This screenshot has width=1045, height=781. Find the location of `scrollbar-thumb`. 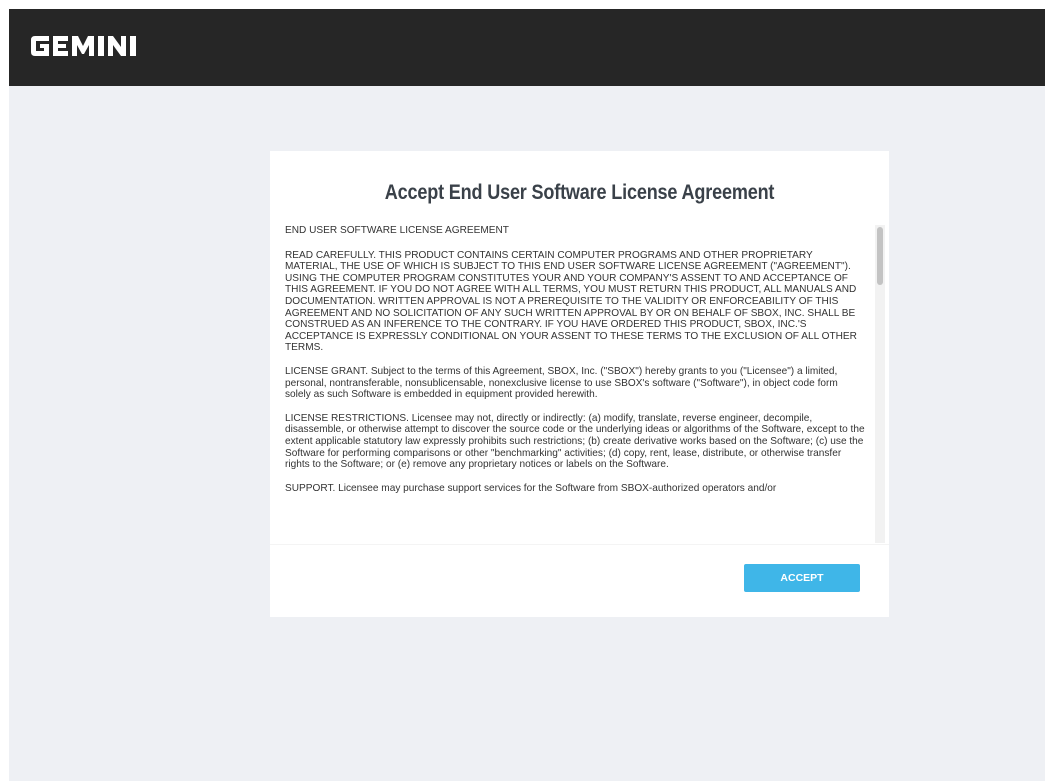

scrollbar-thumb is located at coordinates (880, 256).